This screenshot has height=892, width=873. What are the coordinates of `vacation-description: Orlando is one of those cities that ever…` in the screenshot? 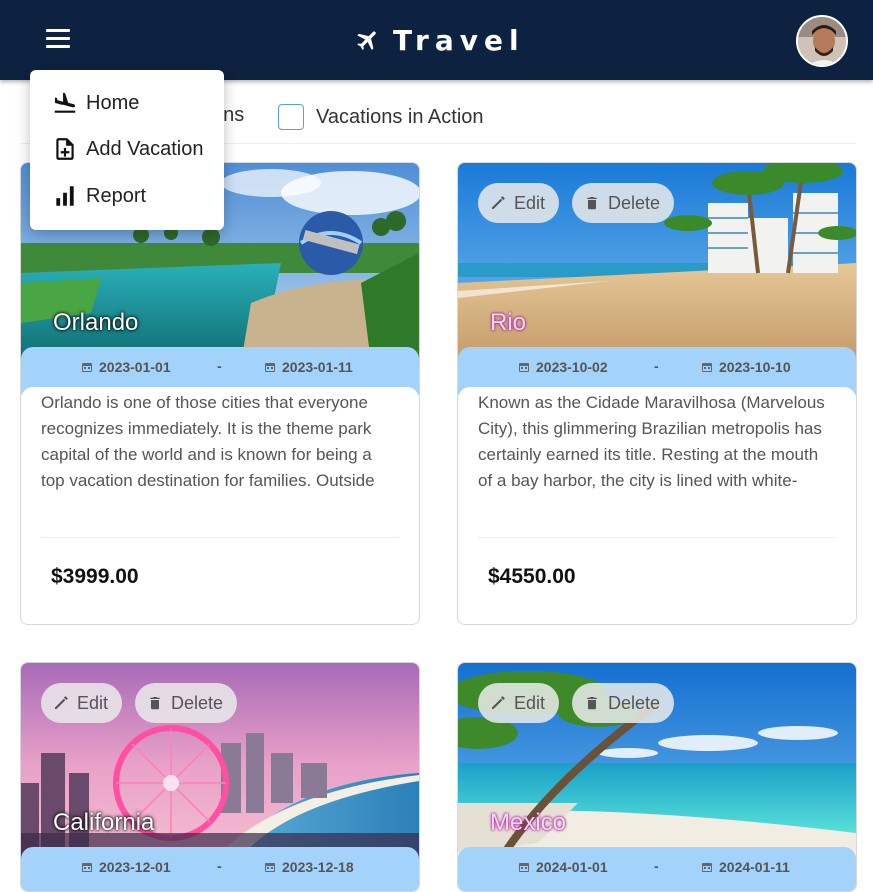 It's located at (208, 441).